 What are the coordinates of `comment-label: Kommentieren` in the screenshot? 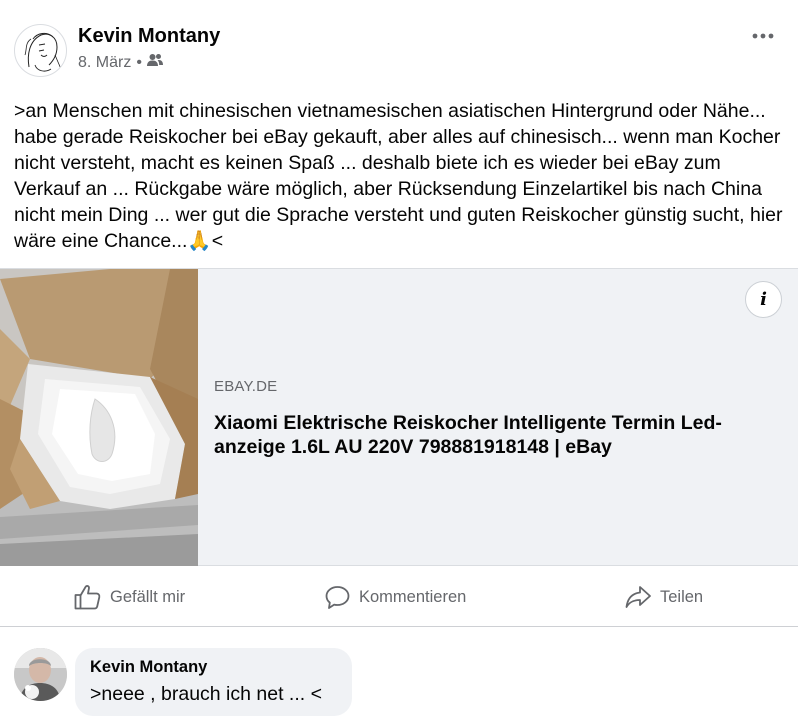 It's located at (413, 596).